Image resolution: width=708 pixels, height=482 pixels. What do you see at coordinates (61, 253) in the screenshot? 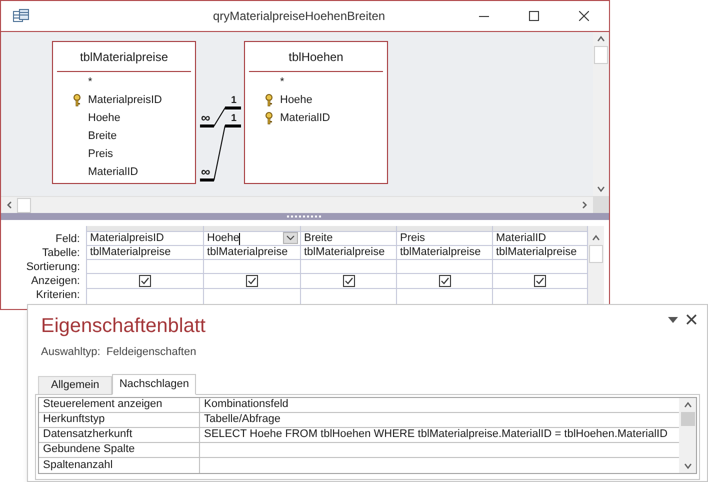
I see `row-label: Tabelle:` at bounding box center [61, 253].